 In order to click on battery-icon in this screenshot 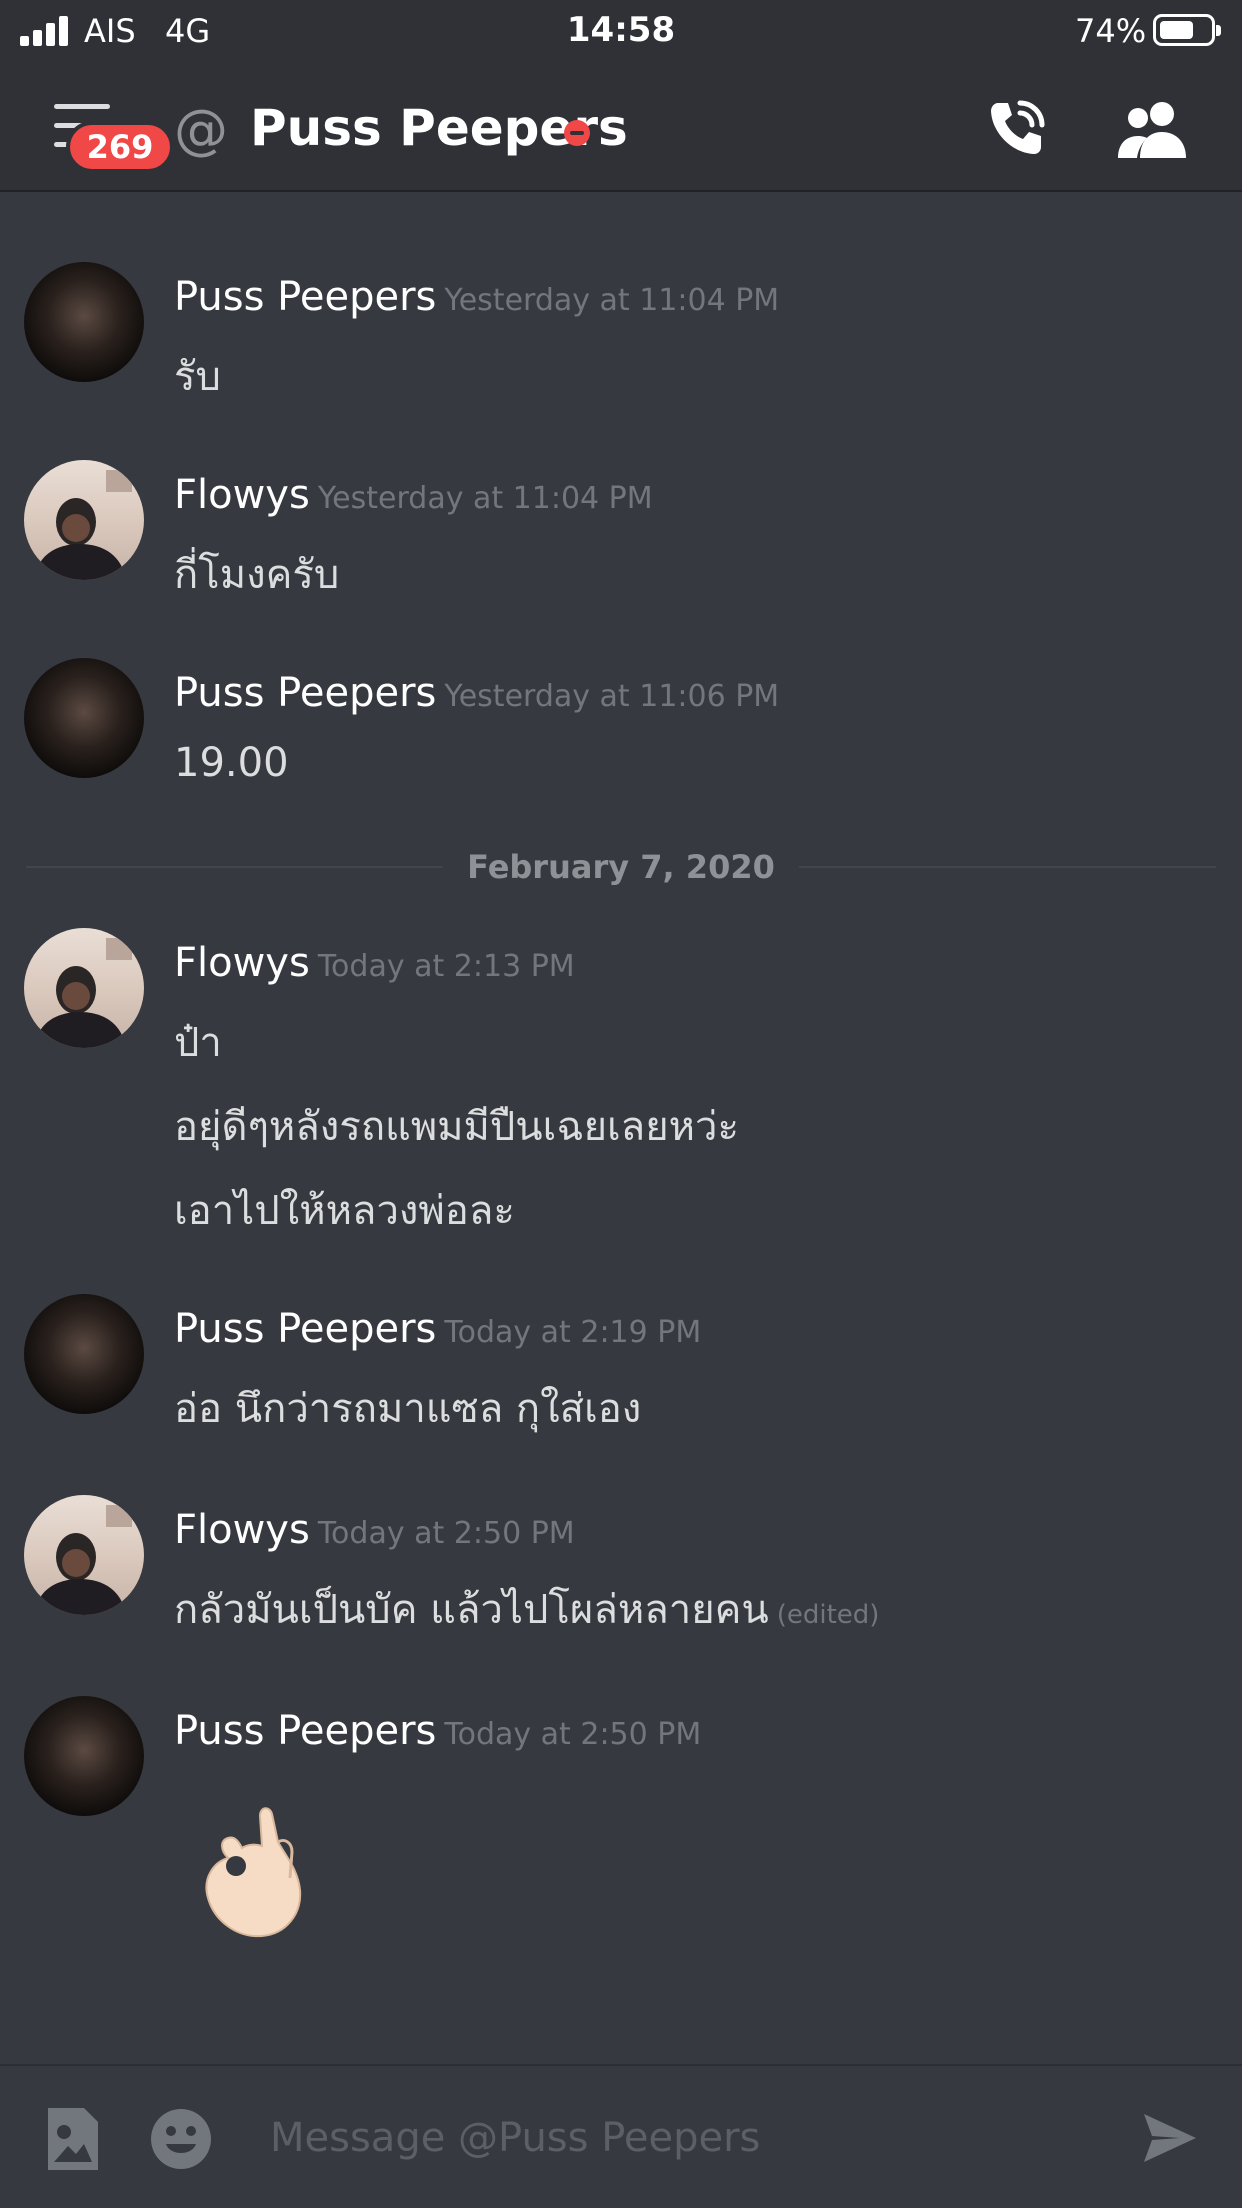, I will do `click(1187, 30)`.